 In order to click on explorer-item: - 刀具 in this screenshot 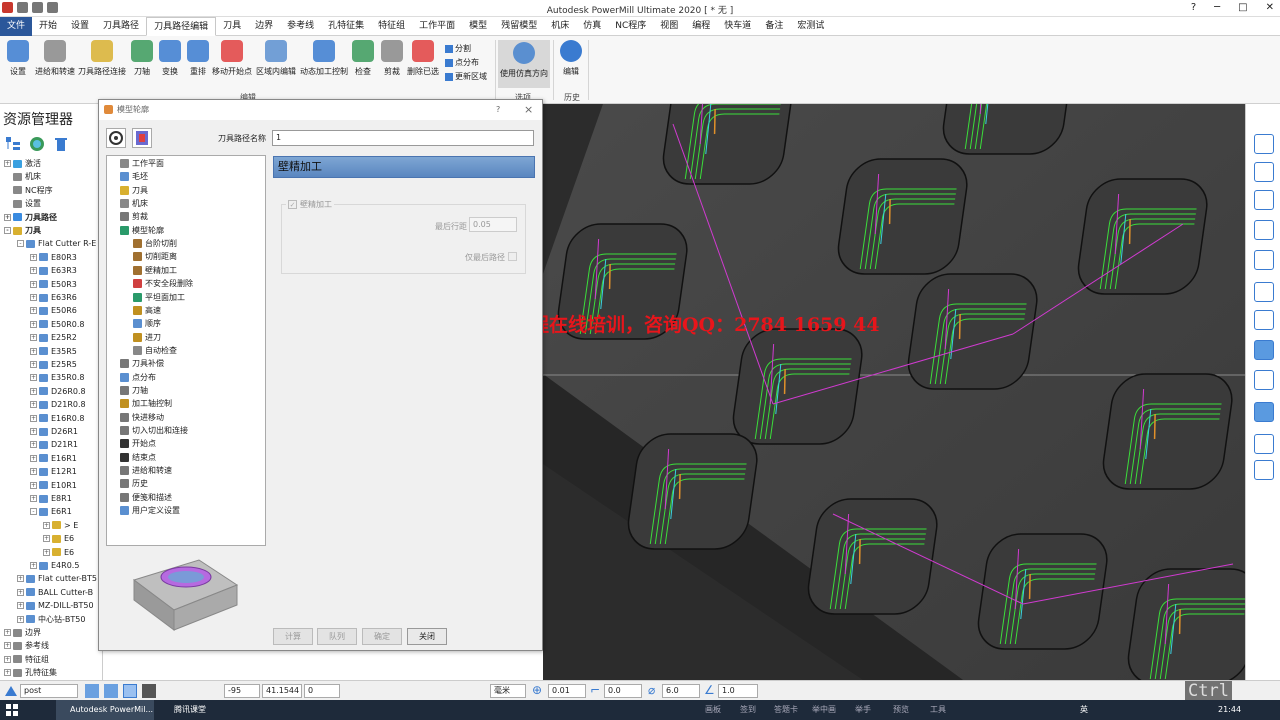, I will do `click(22, 230)`.